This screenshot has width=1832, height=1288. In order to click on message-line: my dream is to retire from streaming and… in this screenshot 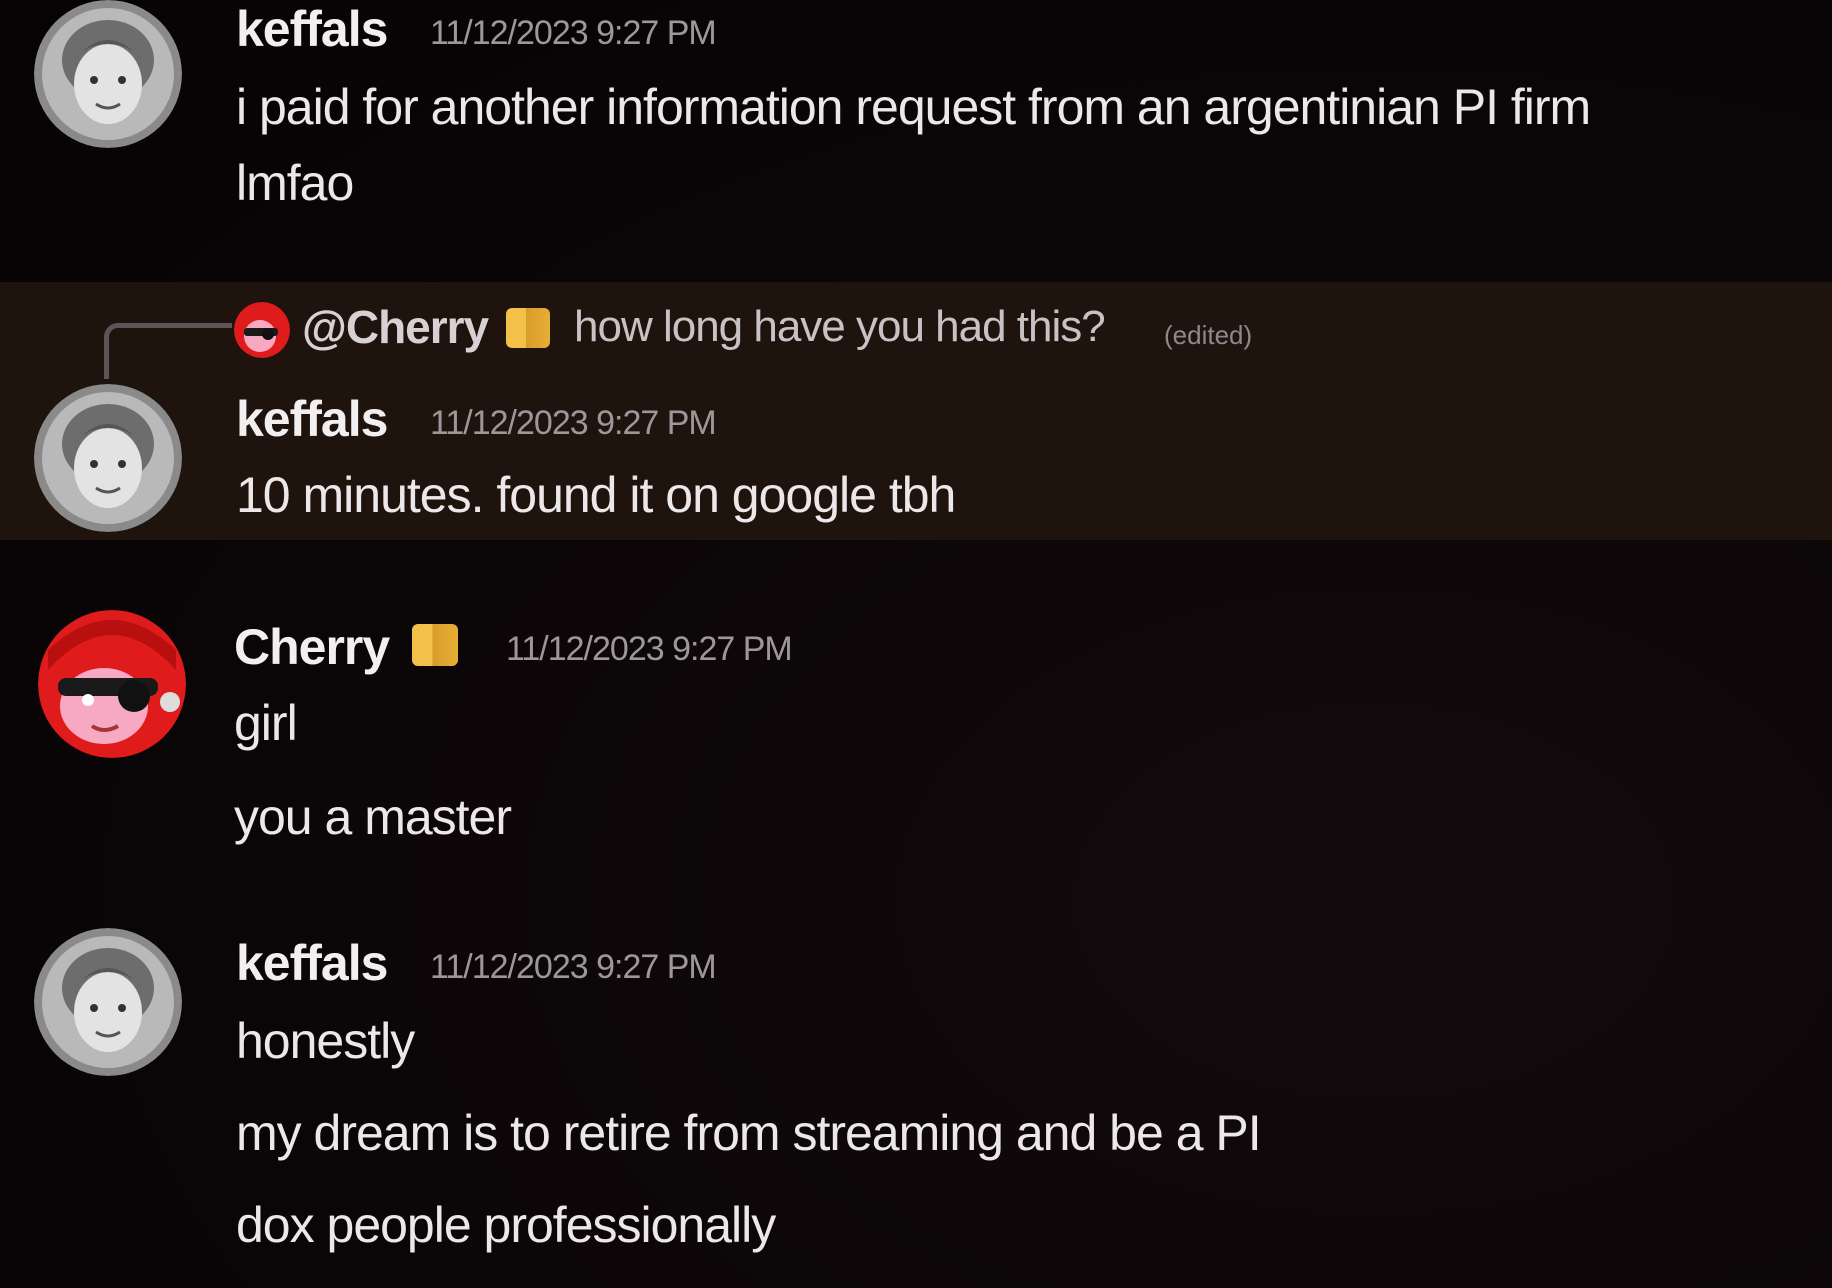, I will do `click(749, 1133)`.